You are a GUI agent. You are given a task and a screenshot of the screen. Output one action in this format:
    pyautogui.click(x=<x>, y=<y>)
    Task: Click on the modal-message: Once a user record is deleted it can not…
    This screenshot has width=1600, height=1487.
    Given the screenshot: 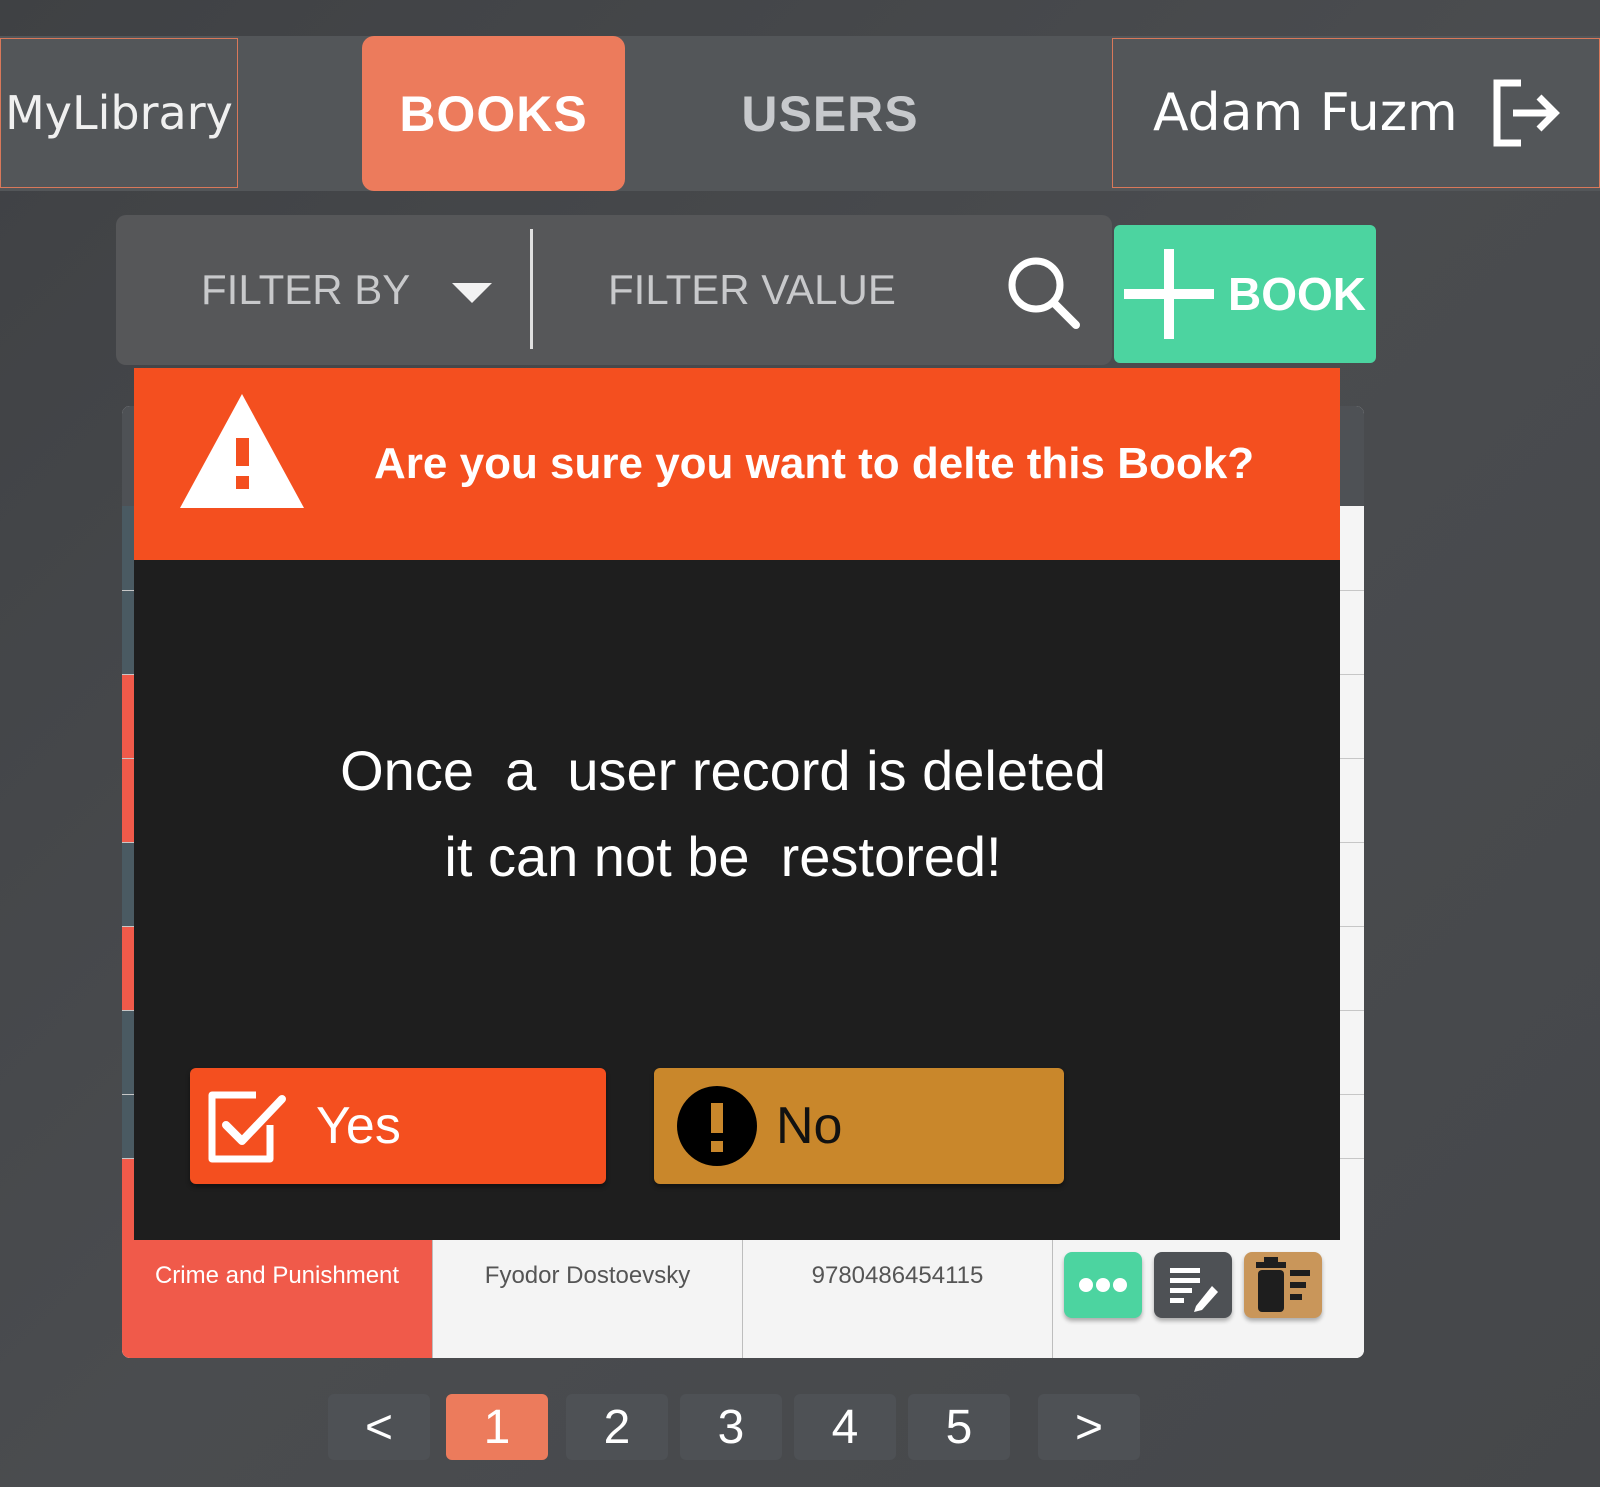 What is the action you would take?
    pyautogui.click(x=723, y=813)
    